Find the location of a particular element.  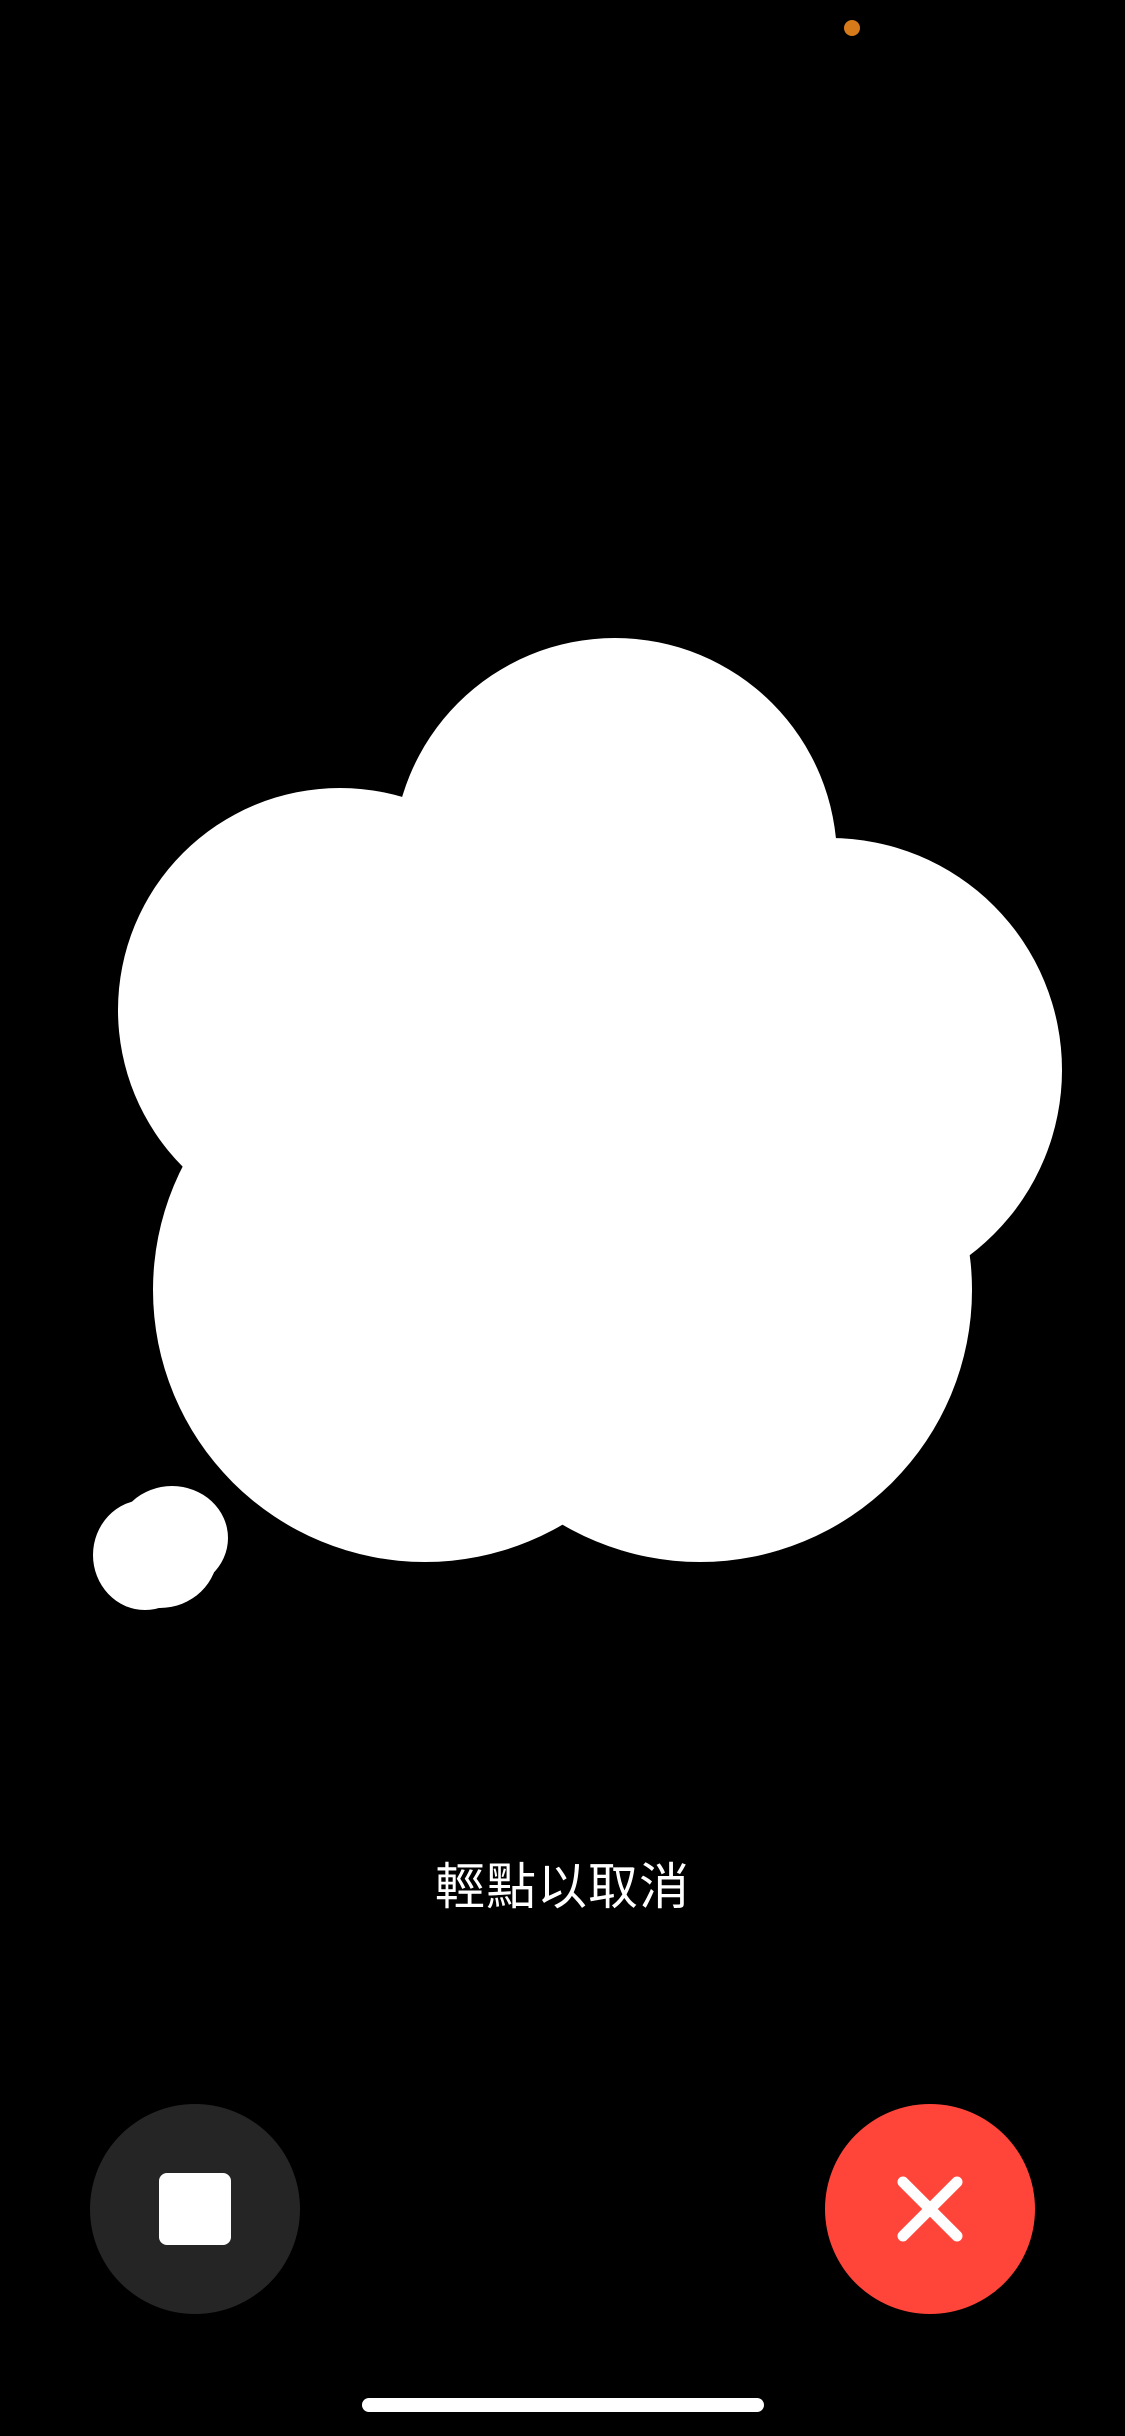

cancel-button is located at coordinates (930, 2209).